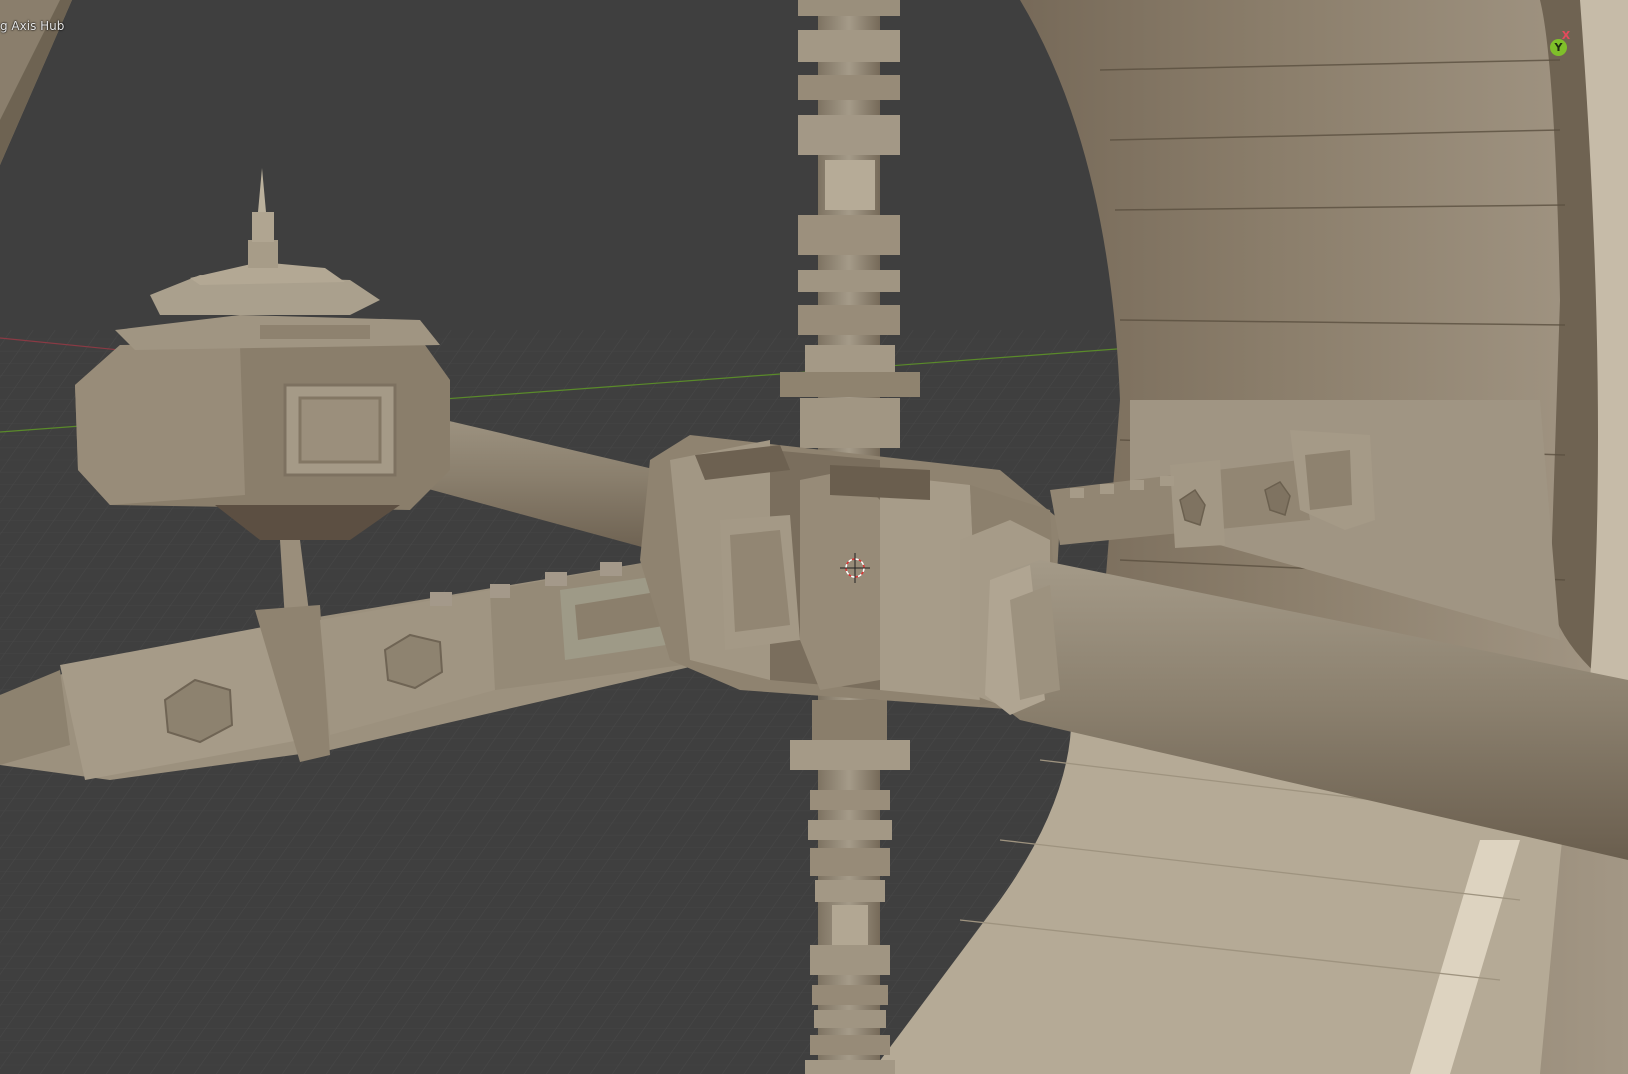 The width and height of the screenshot is (1628, 1074). What do you see at coordinates (32, 26) in the screenshot?
I see `object-name-label: g Axis Hub` at bounding box center [32, 26].